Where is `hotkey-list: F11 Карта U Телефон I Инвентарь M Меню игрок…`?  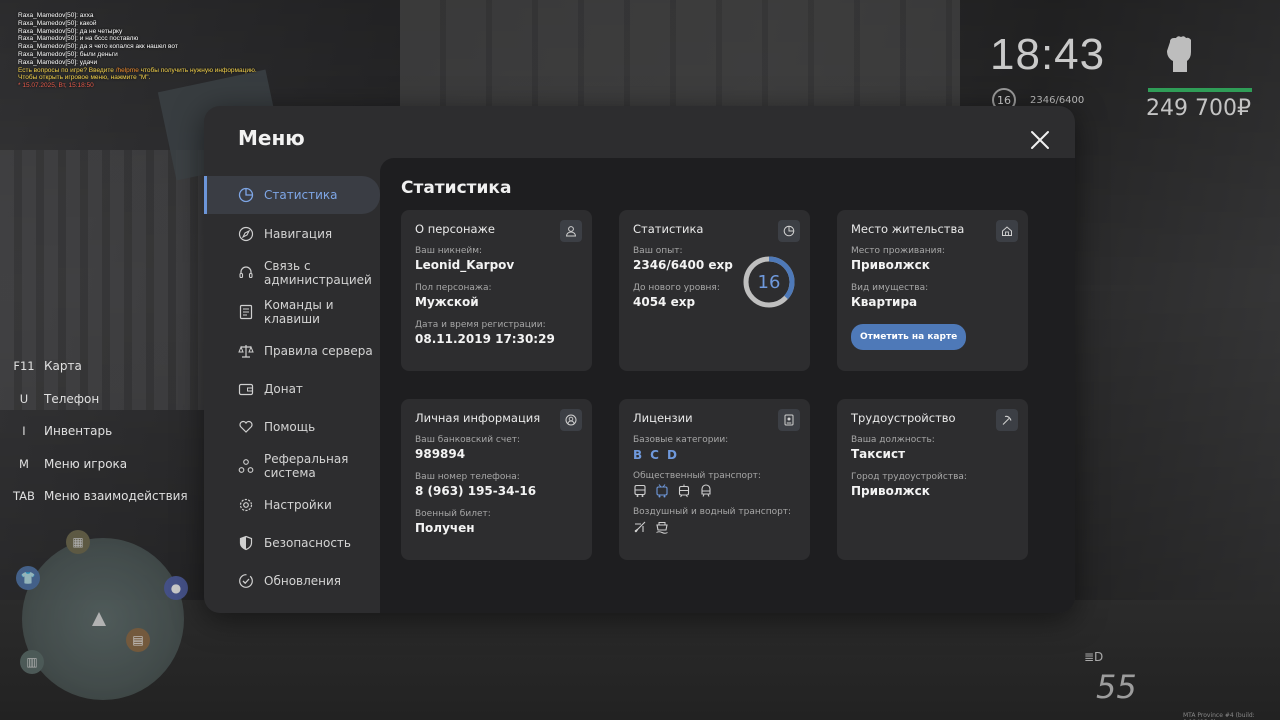
hotkey-list: F11 Карта U Телефон I Инвентарь M Меню игрок… is located at coordinates (100, 431).